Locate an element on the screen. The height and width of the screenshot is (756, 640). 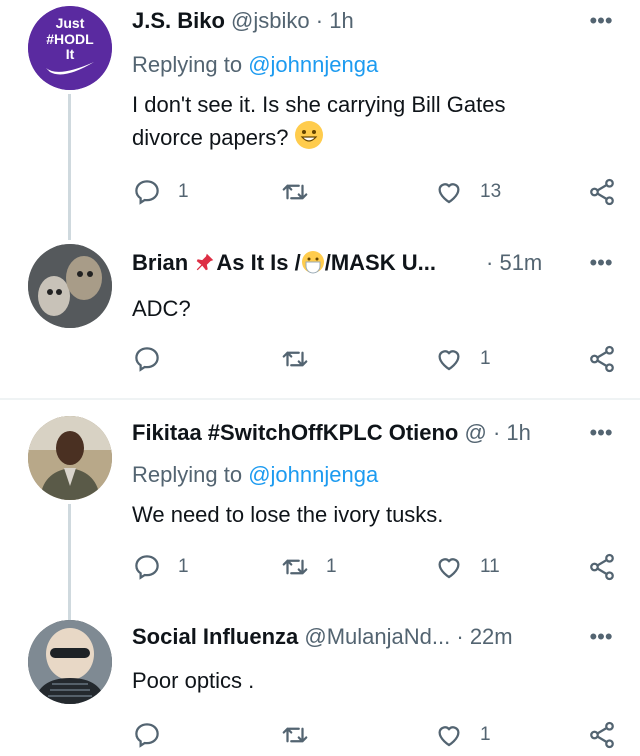
tweet-text-line: divorce papers? is located at coordinates (352, 137).